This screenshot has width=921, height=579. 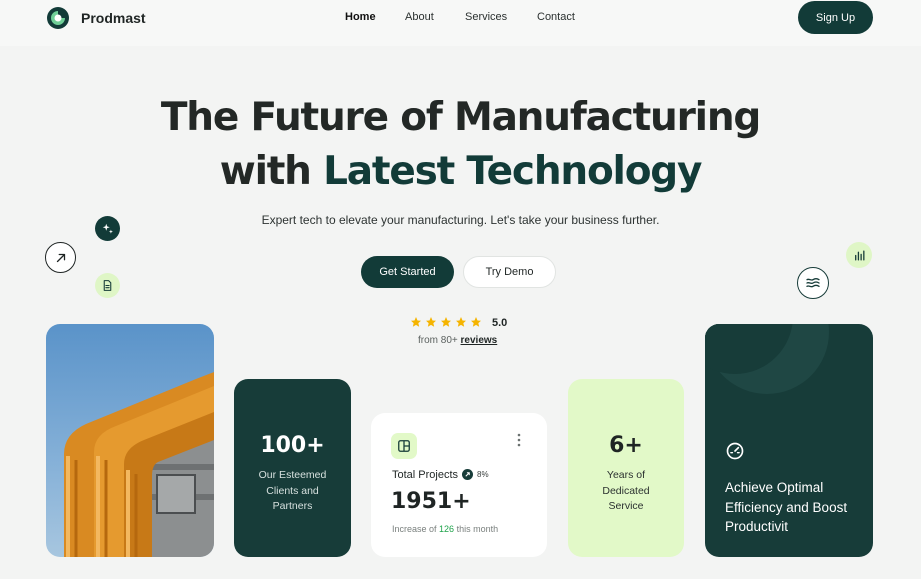 What do you see at coordinates (835, 17) in the screenshot?
I see `sign-up-button: Sign Up` at bounding box center [835, 17].